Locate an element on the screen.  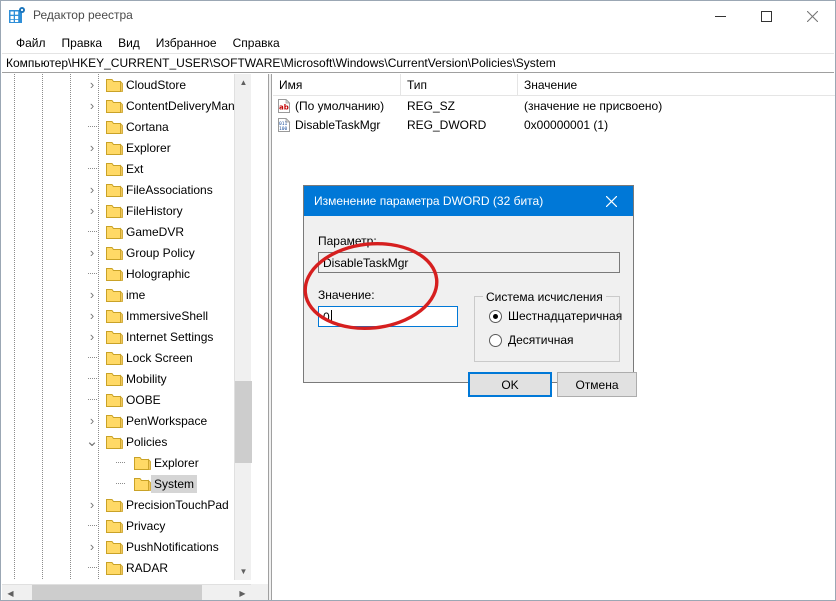
horizontal-scroll-thumb is located at coordinates (117, 592).